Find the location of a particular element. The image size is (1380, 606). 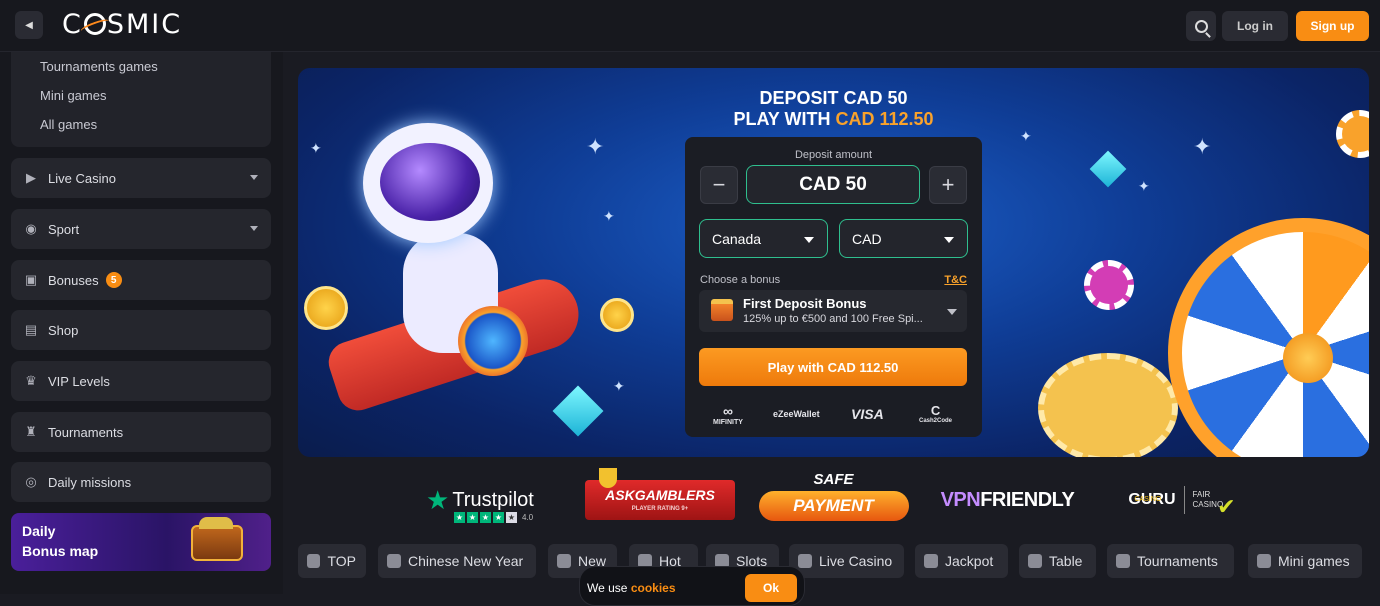

cookie-banner: We use cookies Ok is located at coordinates (692, 586).